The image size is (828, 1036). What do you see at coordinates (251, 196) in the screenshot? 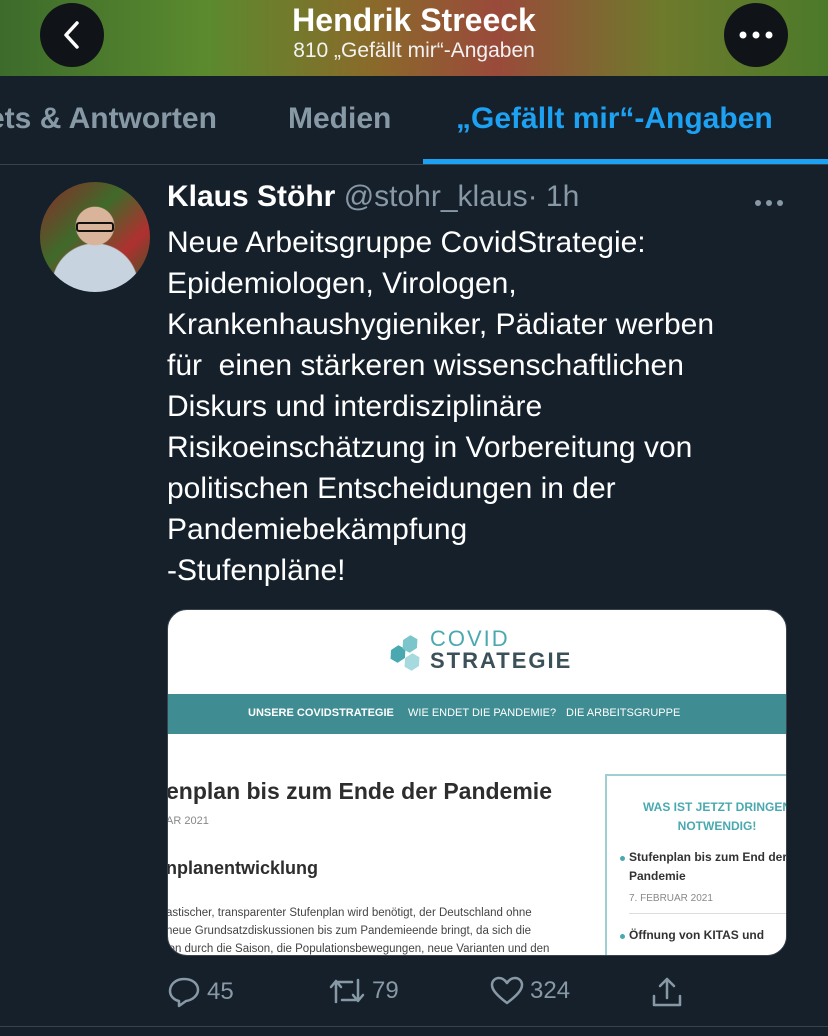
I see `tweet-author-name: Klaus Stöhr` at bounding box center [251, 196].